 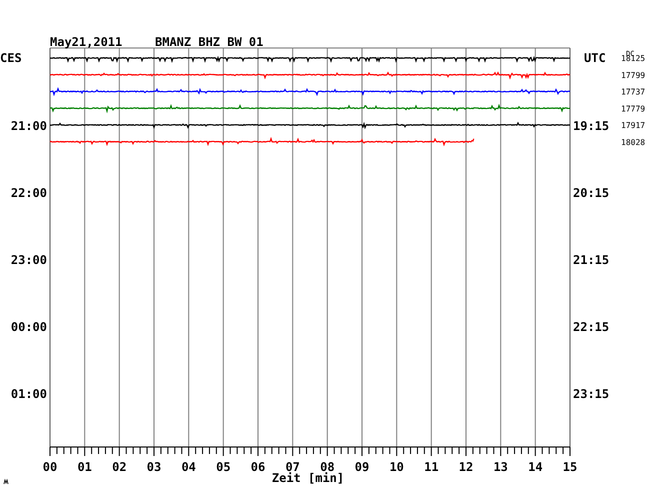 What do you see at coordinates (28, 327) in the screenshot?
I see `hour-label: 00:00` at bounding box center [28, 327].